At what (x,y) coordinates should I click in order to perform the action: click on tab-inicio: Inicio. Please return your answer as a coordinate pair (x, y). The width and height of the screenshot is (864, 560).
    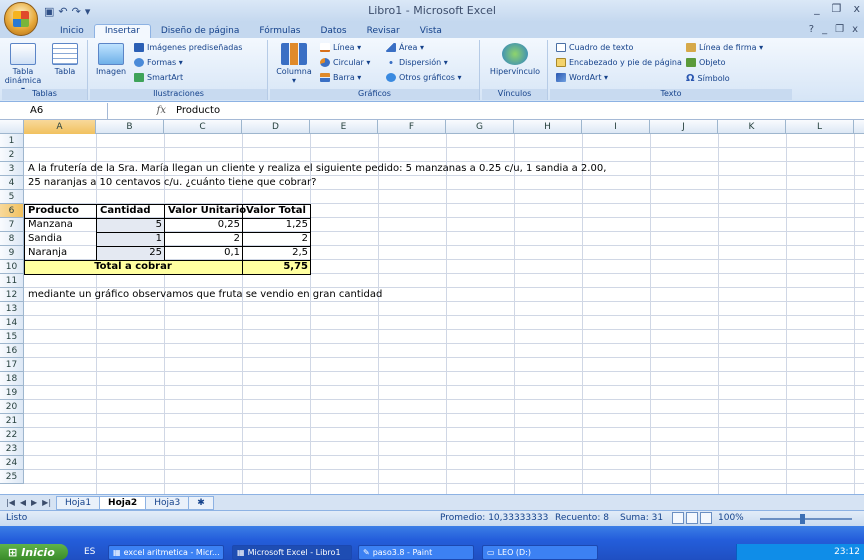
    Looking at the image, I should click on (72, 31).